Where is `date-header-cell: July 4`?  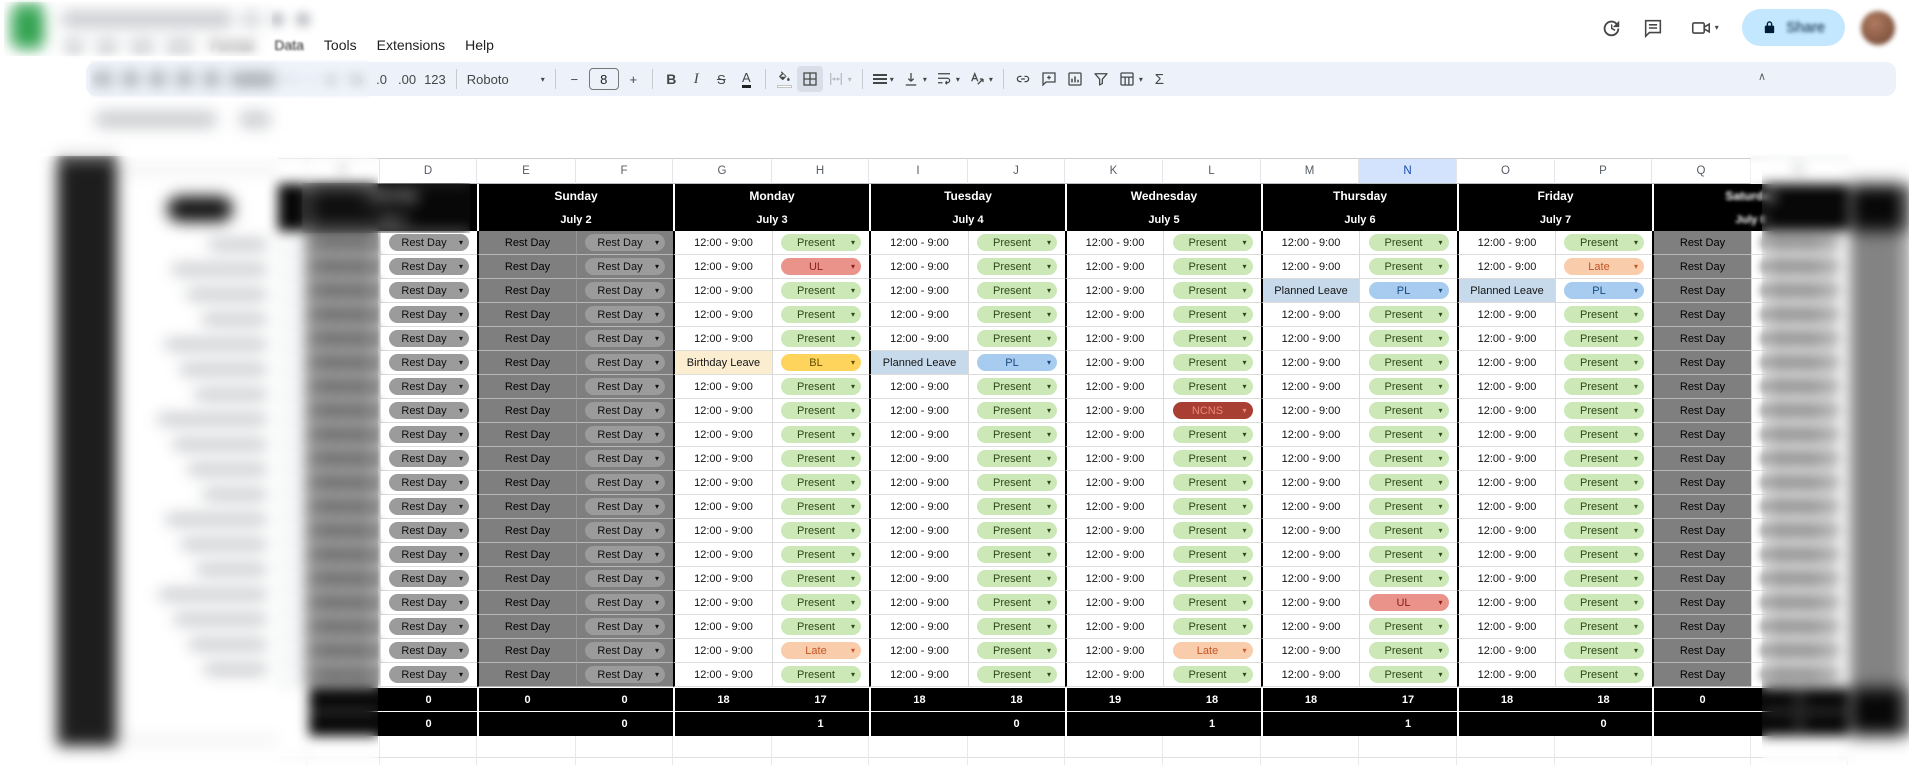 date-header-cell: July 4 is located at coordinates (967, 219).